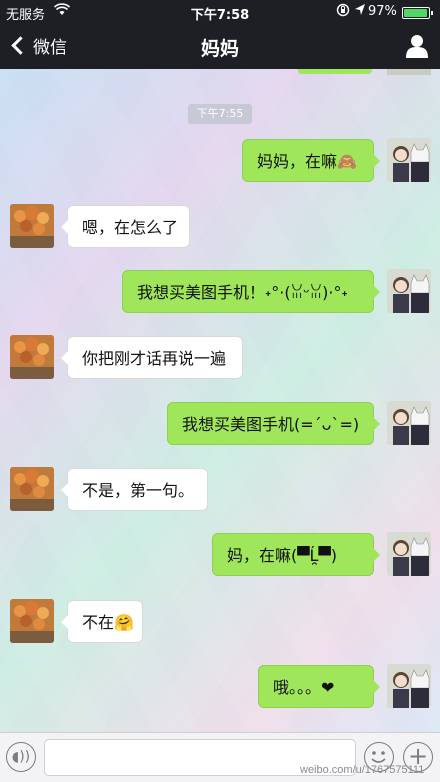  What do you see at coordinates (382, 11) in the screenshot?
I see `battery-percent: 97%` at bounding box center [382, 11].